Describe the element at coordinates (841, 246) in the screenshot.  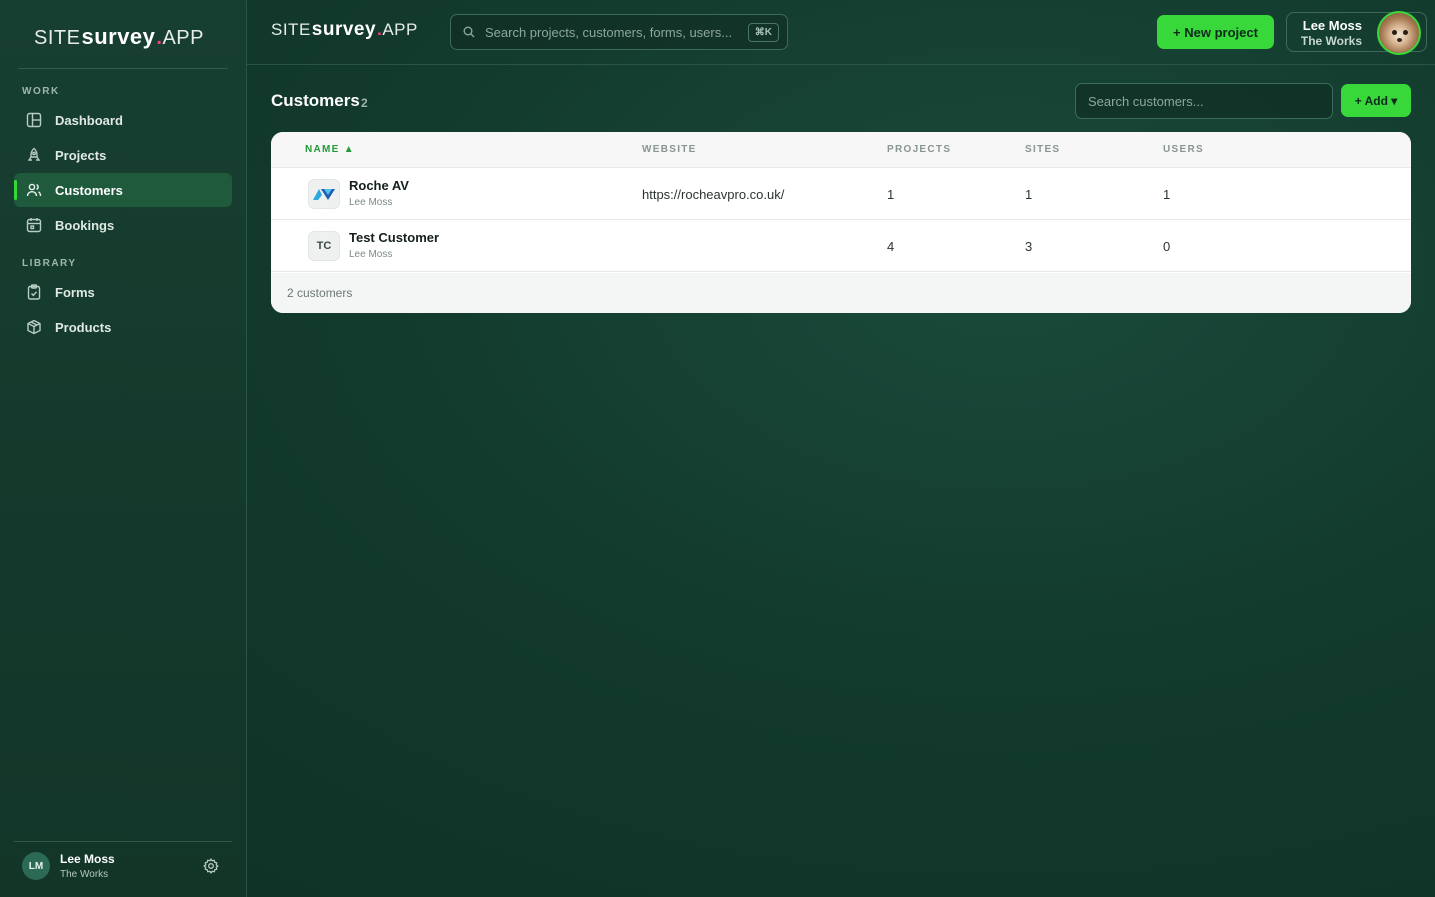
I see `table-row: TC Test Customer Lee Moss 4 3 0` at that location.